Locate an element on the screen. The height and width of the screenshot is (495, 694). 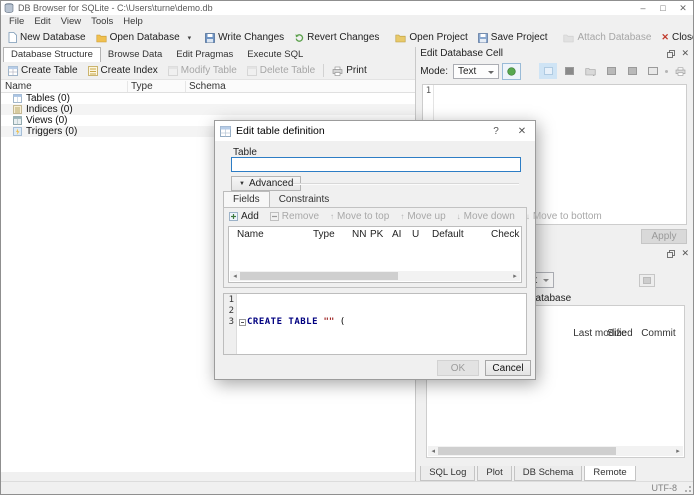
grid-col-type: Type is located at coordinates (324, 234).